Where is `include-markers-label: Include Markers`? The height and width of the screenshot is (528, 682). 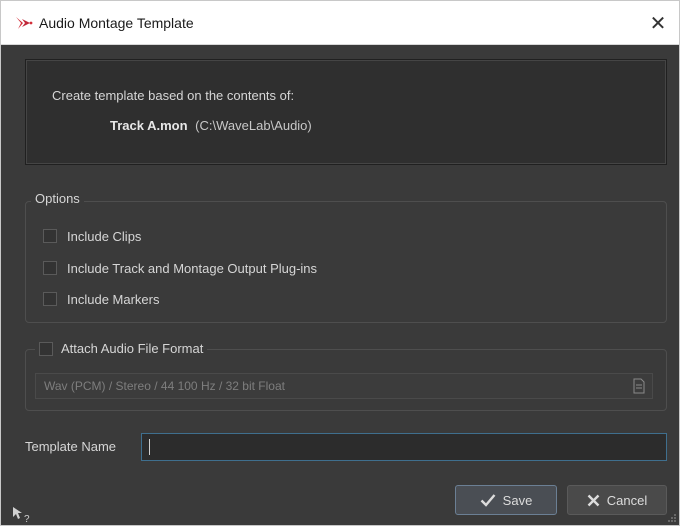 include-markers-label: Include Markers is located at coordinates (113, 299).